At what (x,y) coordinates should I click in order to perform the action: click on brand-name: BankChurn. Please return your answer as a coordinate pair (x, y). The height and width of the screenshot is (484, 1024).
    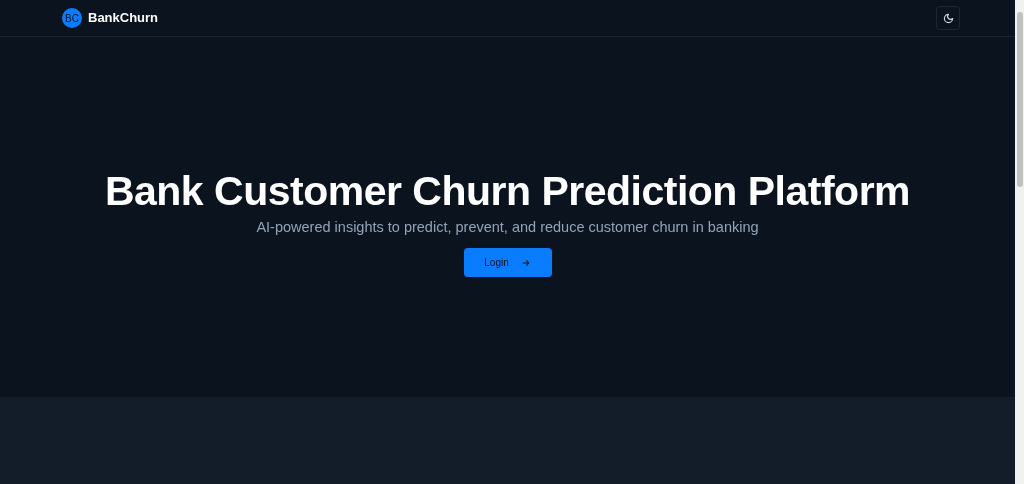
    Looking at the image, I should click on (123, 18).